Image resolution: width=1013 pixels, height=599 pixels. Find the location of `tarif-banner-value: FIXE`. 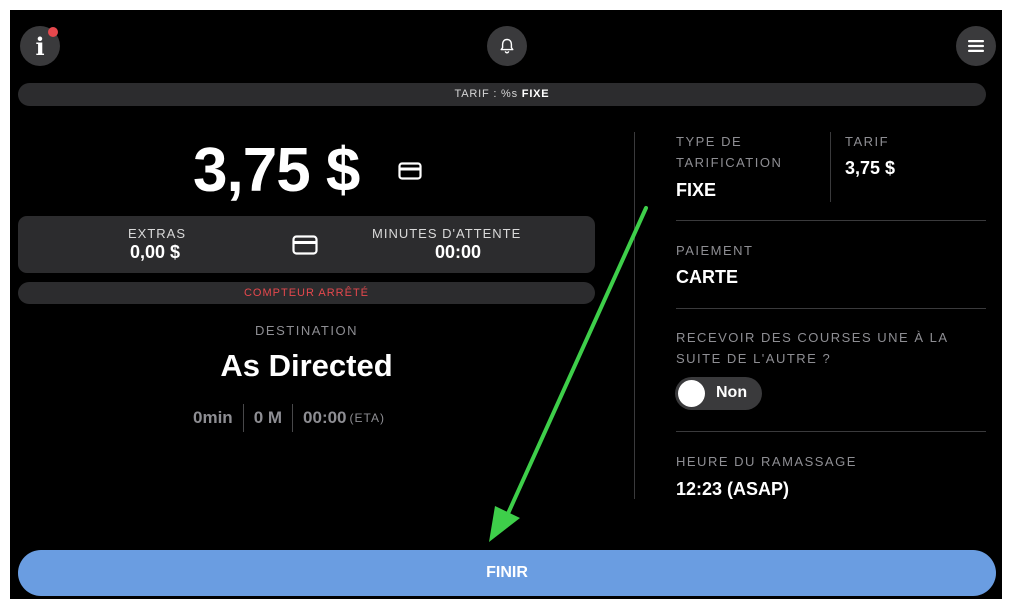

tarif-banner-value: FIXE is located at coordinates (535, 94).